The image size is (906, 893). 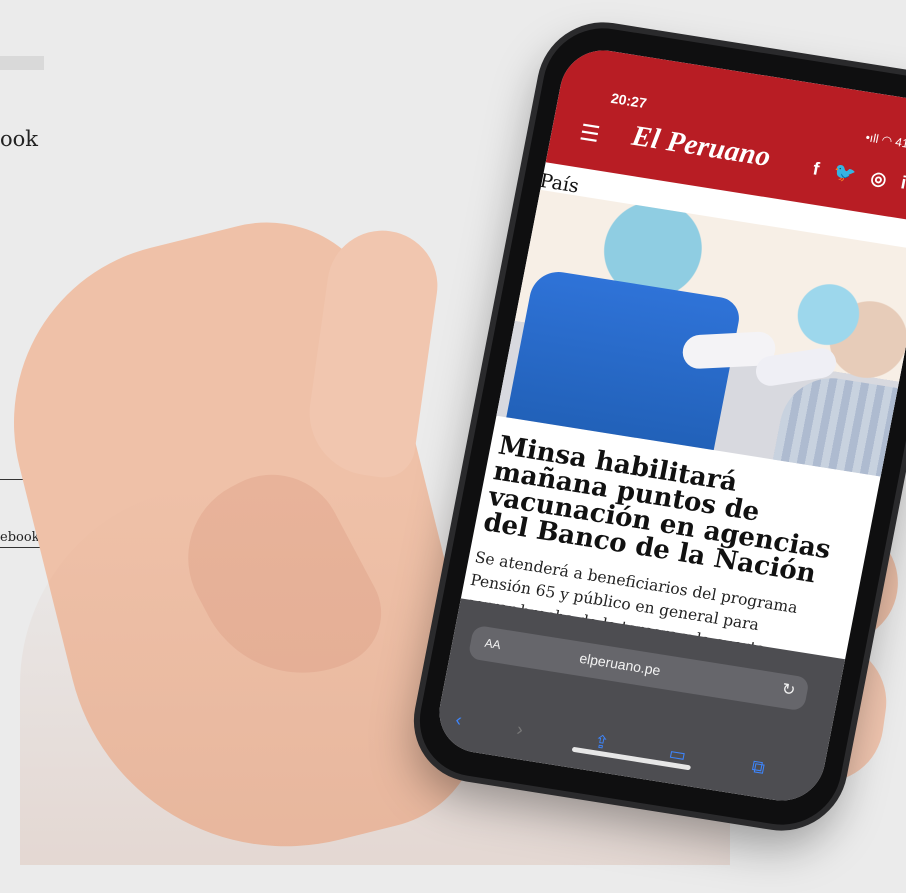 I want to click on hamburger-icon: ☰, so click(x=590, y=134).